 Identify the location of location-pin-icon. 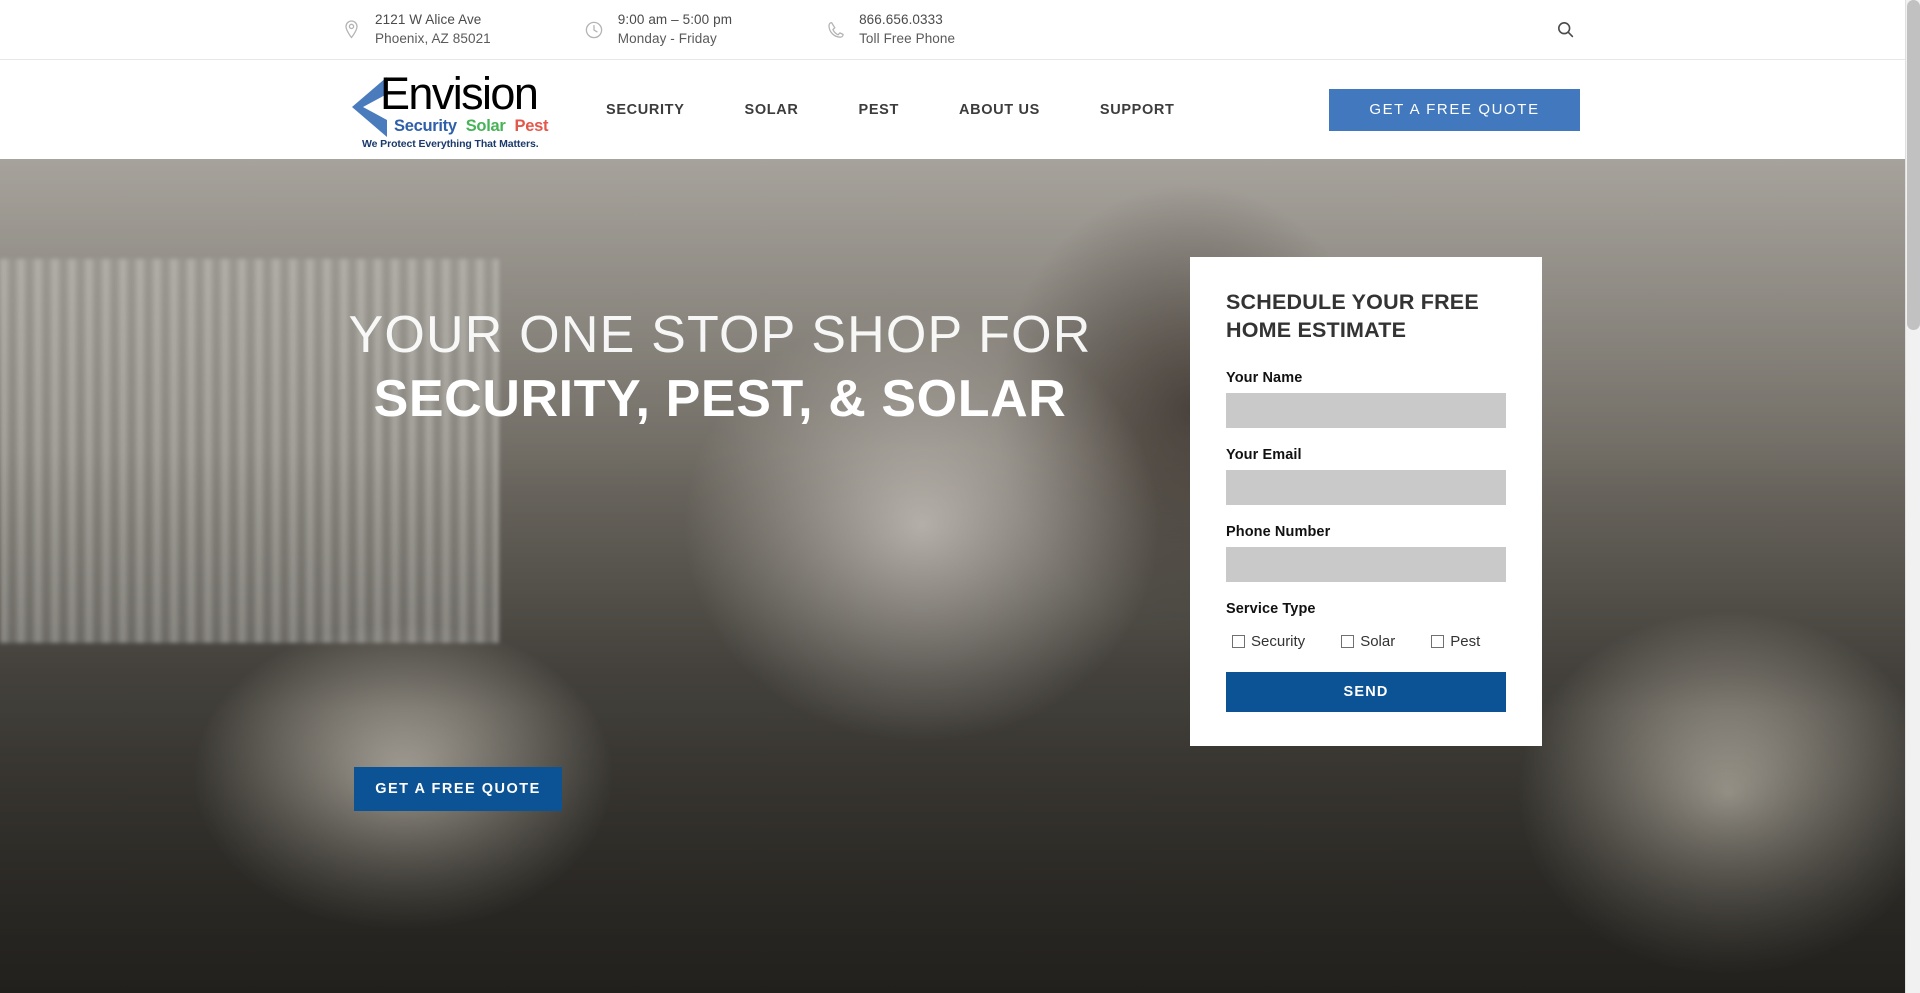
(351, 30).